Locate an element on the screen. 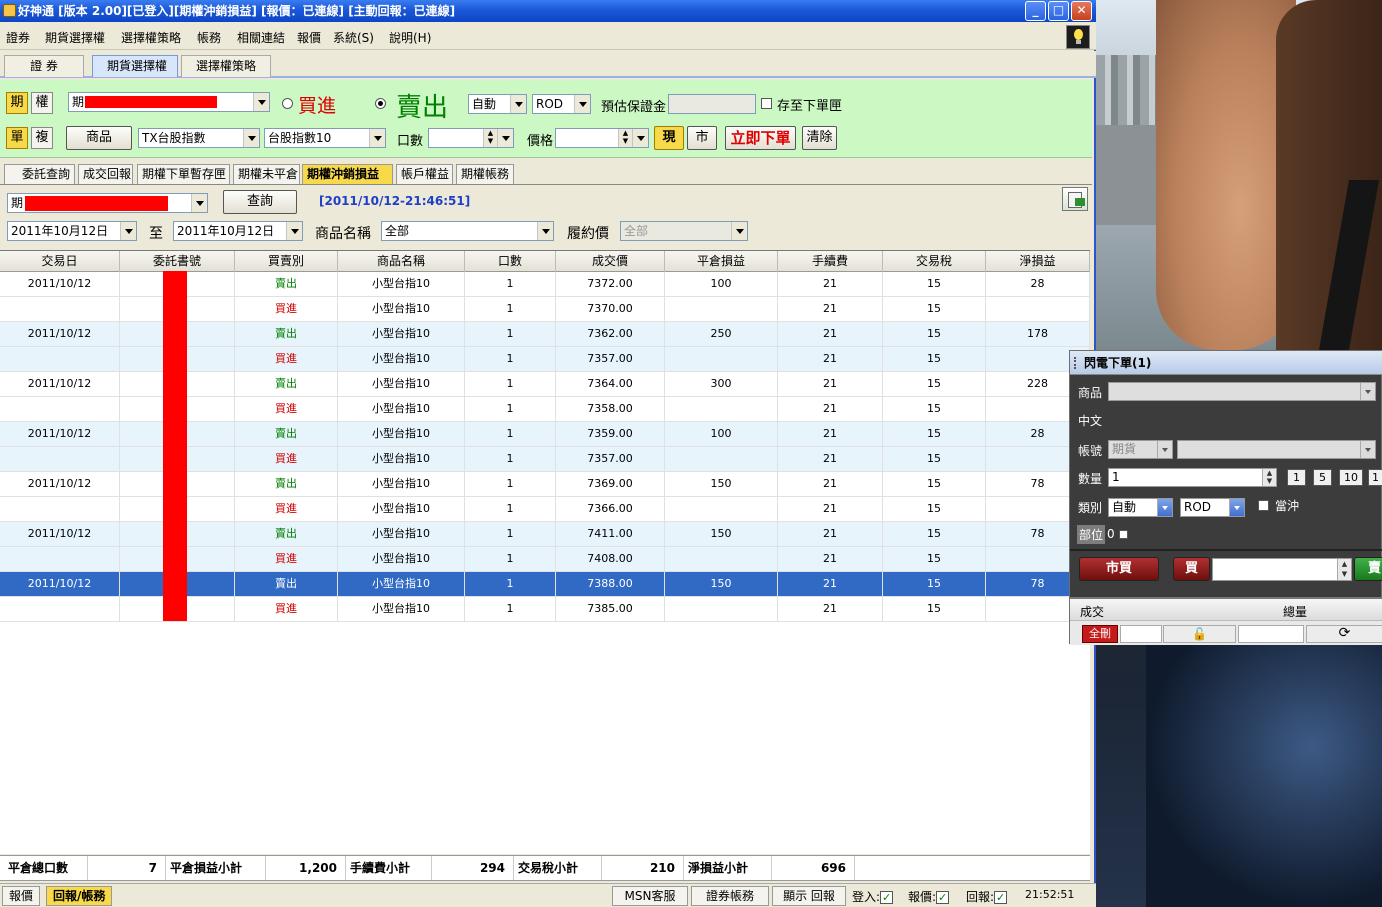  flash-market-buy-button: 市買 is located at coordinates (1119, 569).